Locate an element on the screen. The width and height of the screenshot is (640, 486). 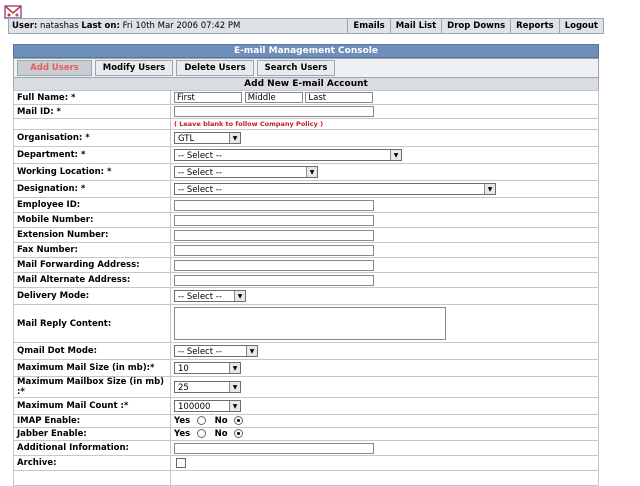
delivery-mode-select: -- Select -- ▼ is located at coordinates (210, 296).